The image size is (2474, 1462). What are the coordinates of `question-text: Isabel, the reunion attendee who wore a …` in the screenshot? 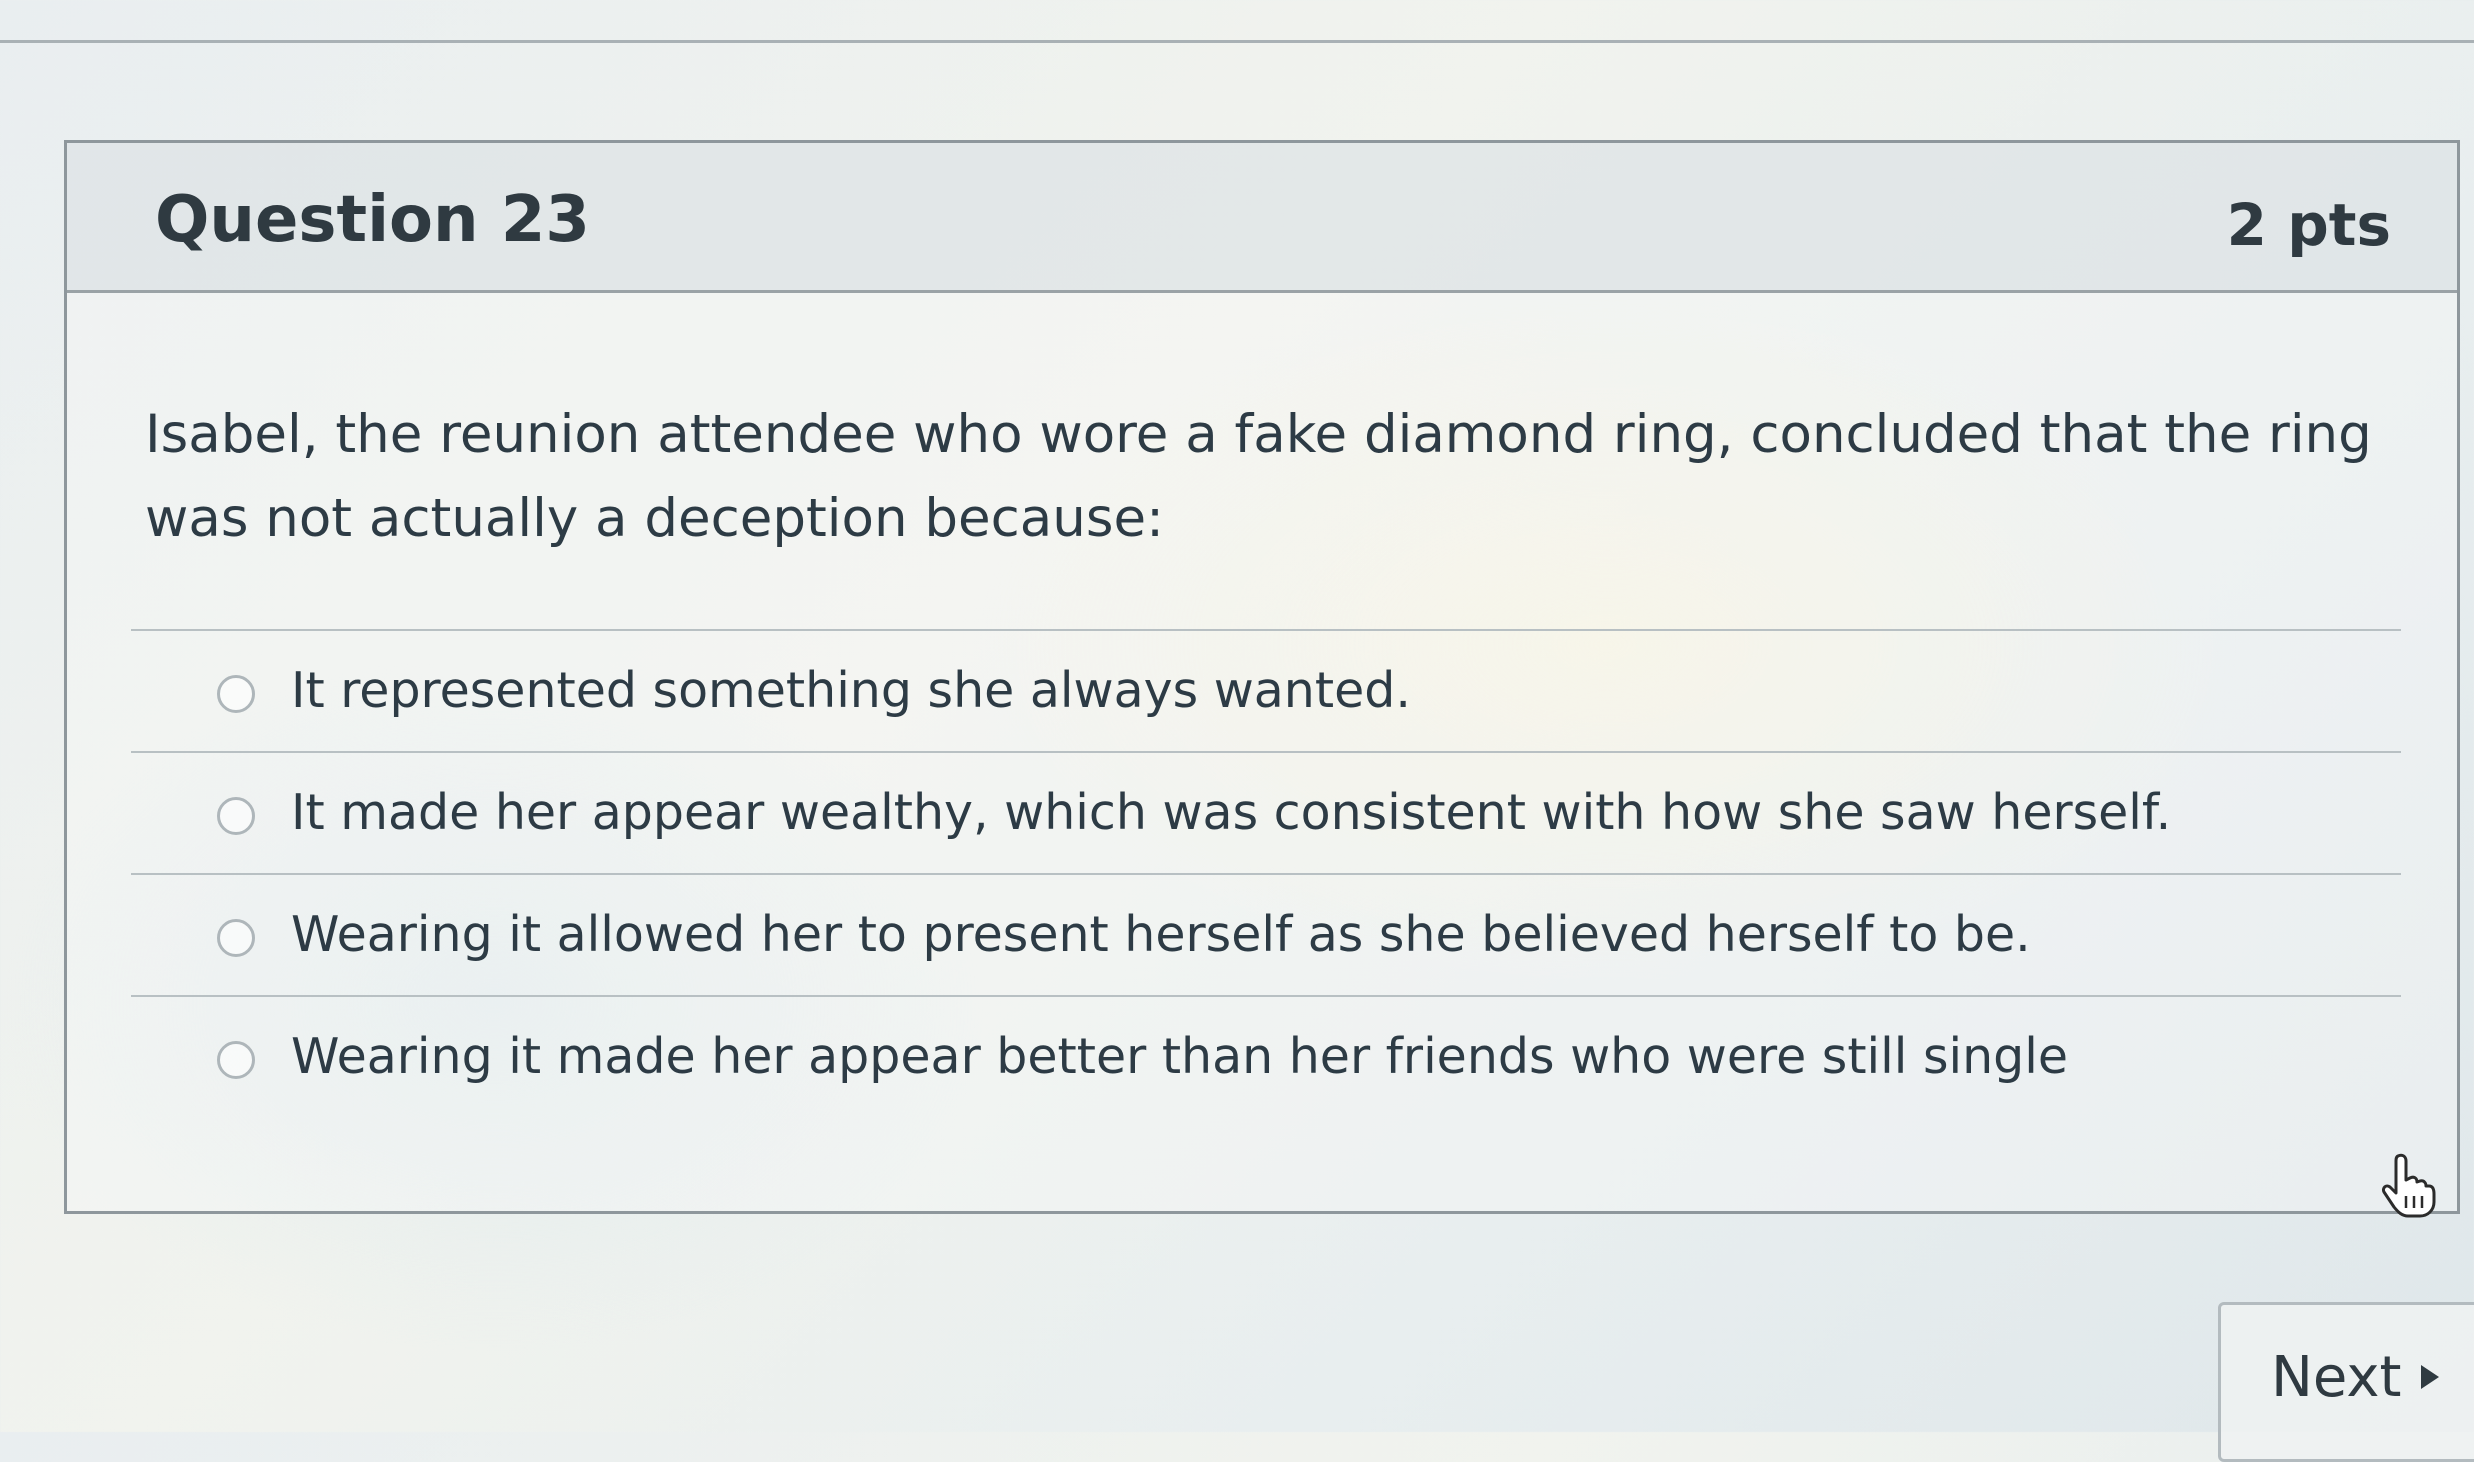 It's located at (1258, 476).